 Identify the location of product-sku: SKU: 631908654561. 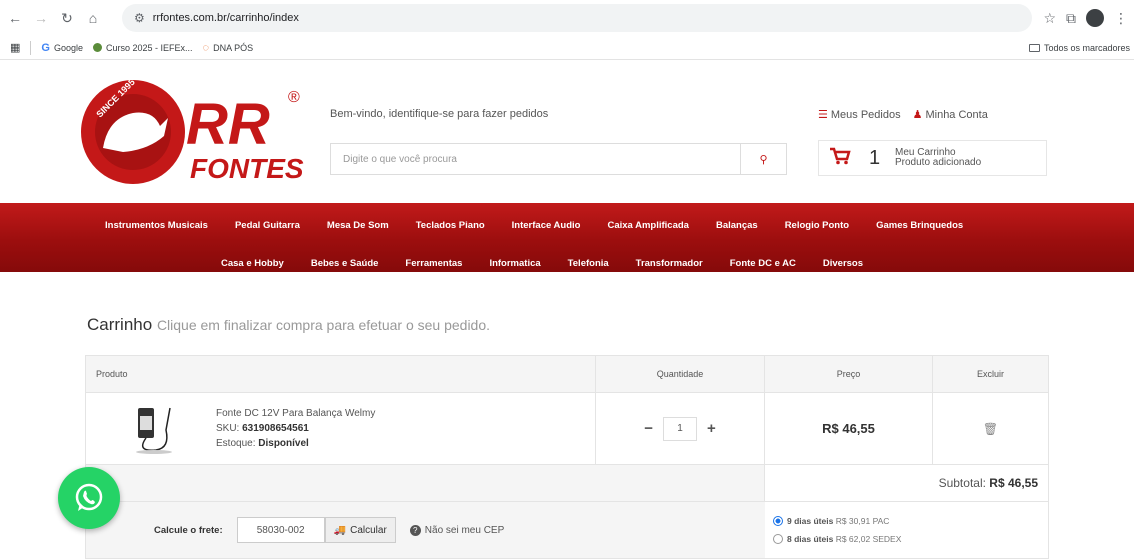
(295, 428).